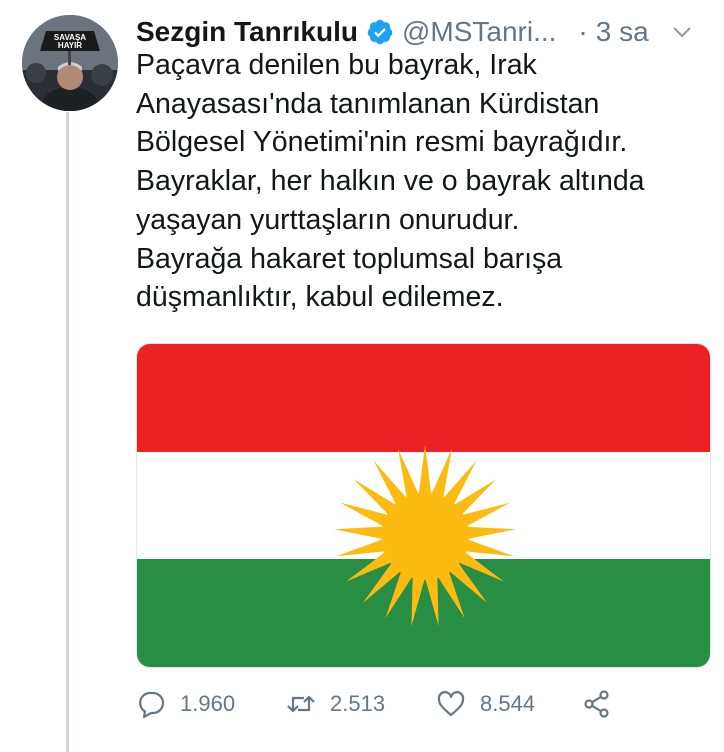  What do you see at coordinates (425, 535) in the screenshot?
I see `flag-sun-emblem` at bounding box center [425, 535].